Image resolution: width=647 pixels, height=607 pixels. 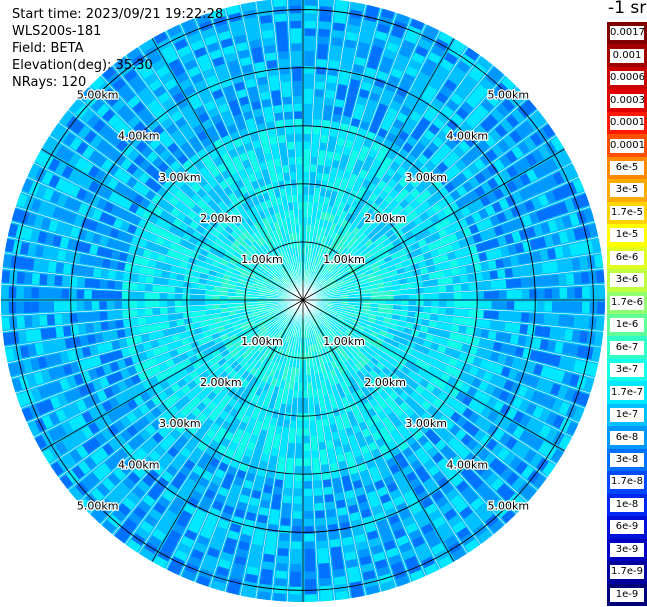 I want to click on range-ring-label: 5.00km, so click(x=509, y=95).